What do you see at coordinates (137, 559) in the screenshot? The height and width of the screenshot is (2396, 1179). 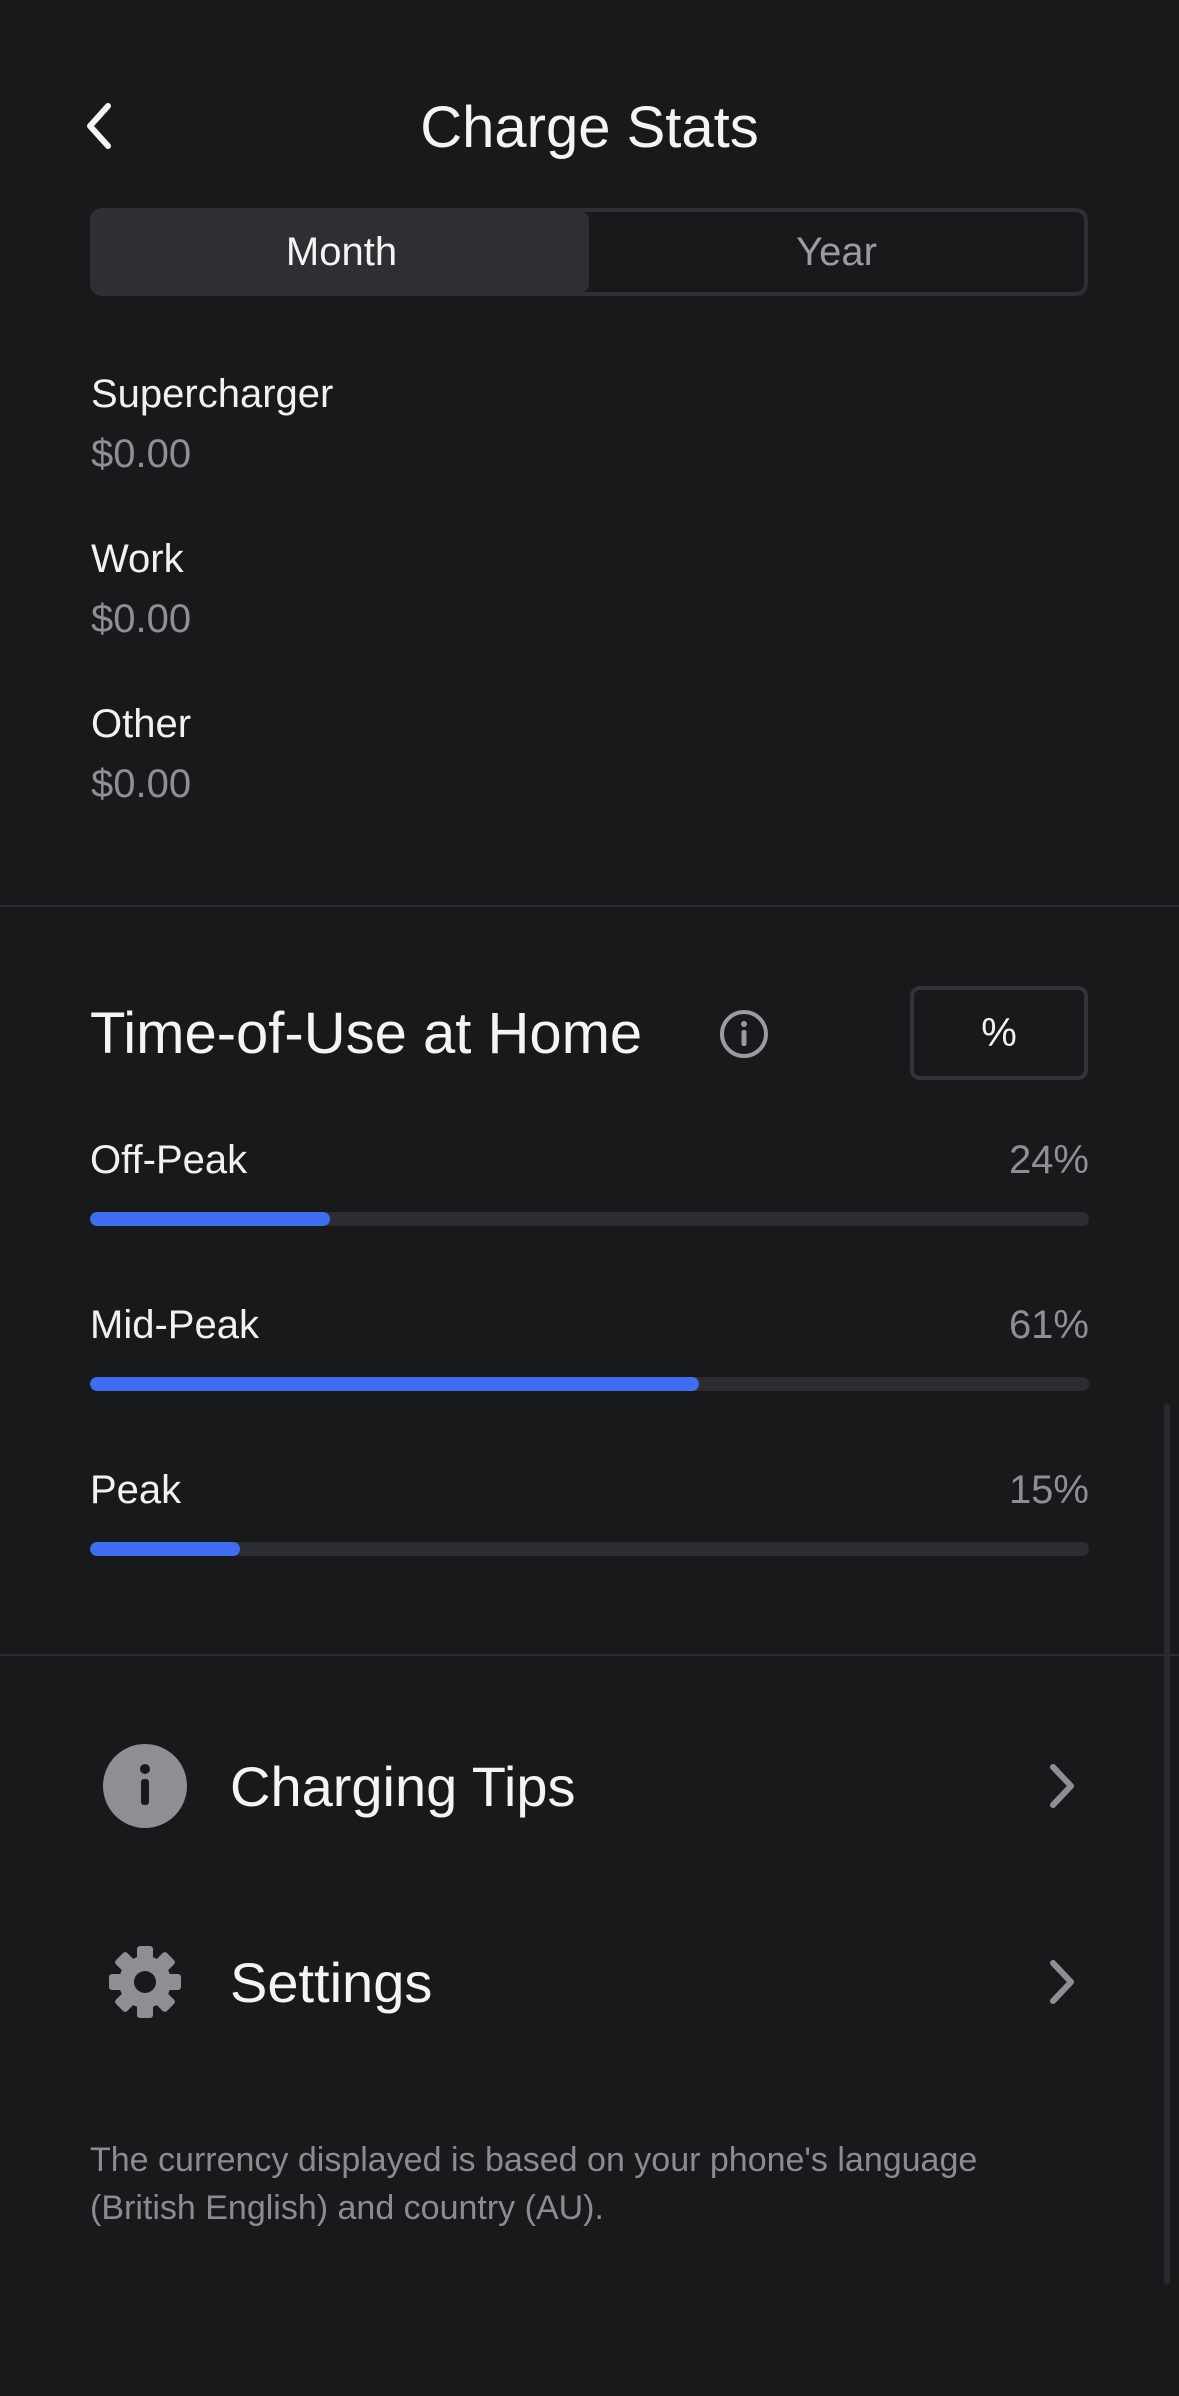 I see `location-name: Work` at bounding box center [137, 559].